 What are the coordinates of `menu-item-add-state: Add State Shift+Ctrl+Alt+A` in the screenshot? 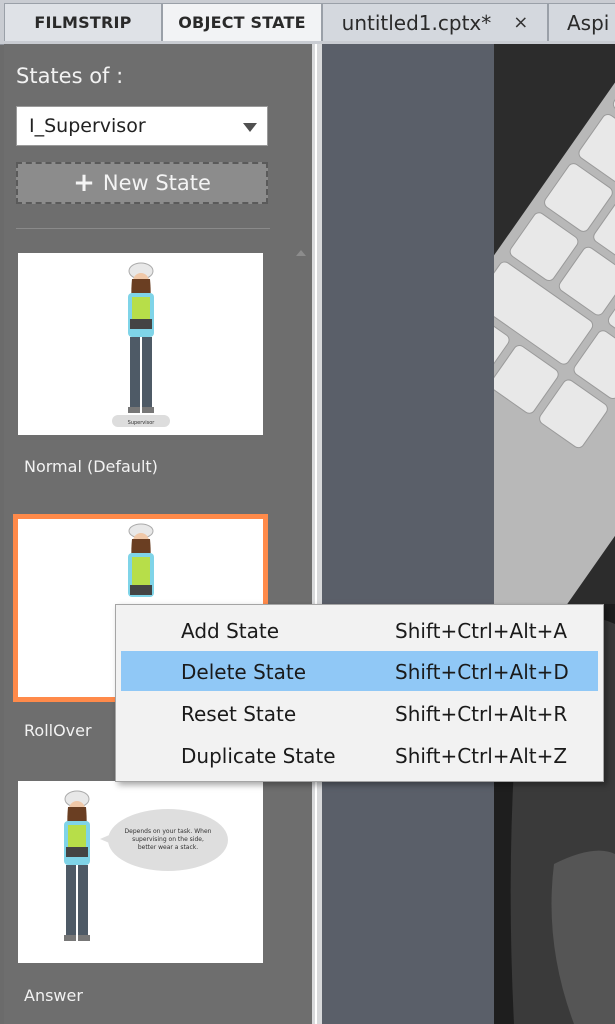 It's located at (359, 630).